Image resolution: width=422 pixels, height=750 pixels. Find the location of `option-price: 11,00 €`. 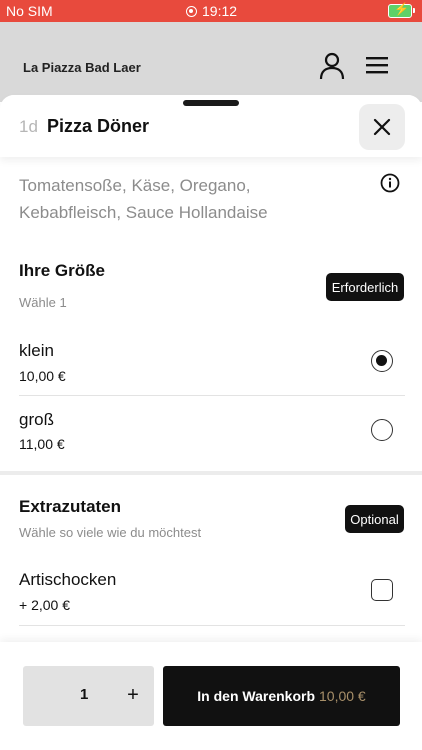

option-price: 11,00 € is located at coordinates (42, 444).